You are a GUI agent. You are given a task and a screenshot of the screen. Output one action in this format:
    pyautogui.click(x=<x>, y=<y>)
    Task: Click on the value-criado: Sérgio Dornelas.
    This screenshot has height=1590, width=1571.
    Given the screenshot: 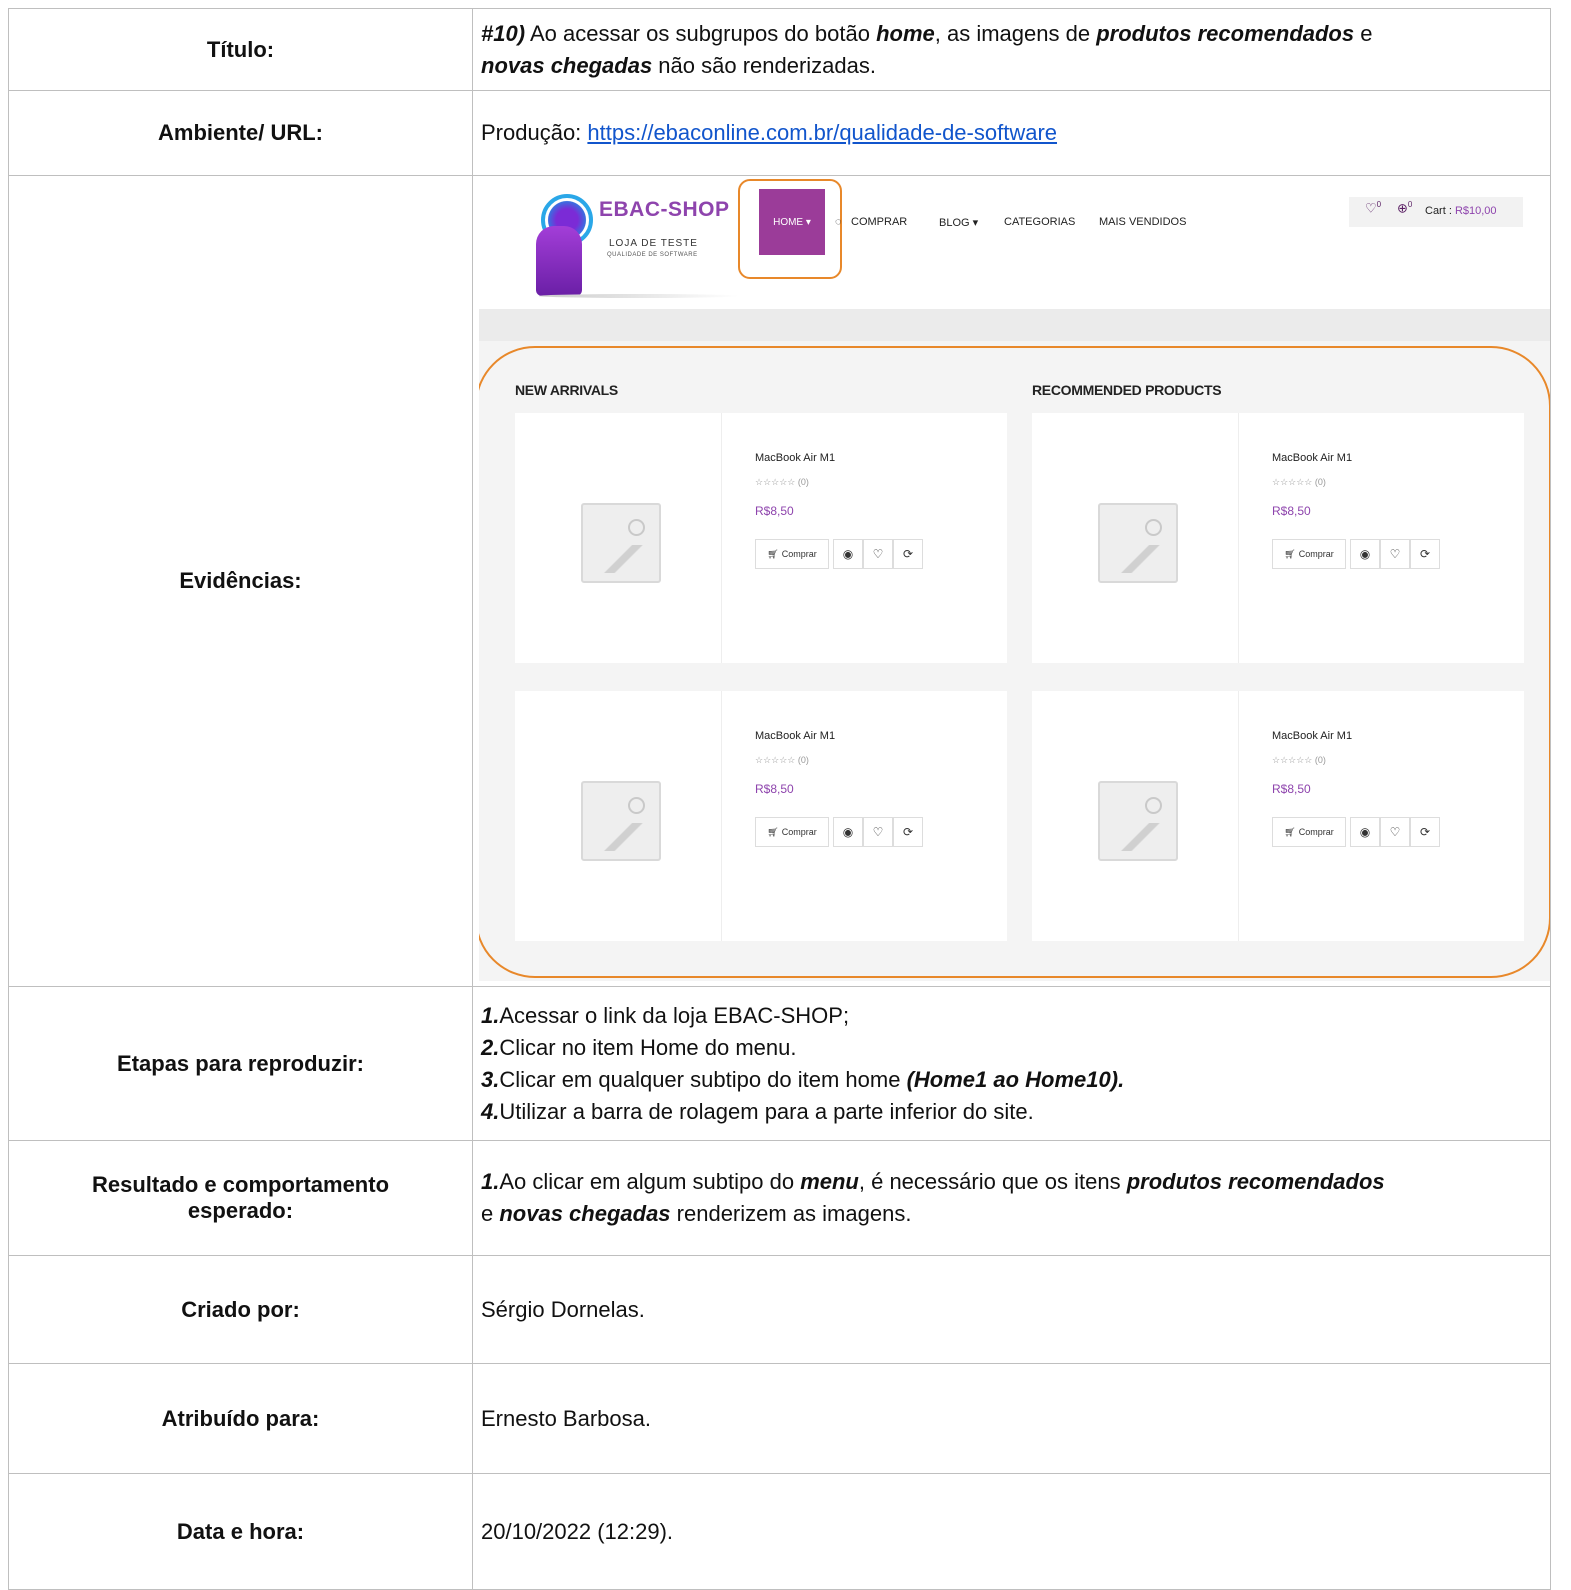 What is the action you would take?
    pyautogui.click(x=1011, y=1309)
    